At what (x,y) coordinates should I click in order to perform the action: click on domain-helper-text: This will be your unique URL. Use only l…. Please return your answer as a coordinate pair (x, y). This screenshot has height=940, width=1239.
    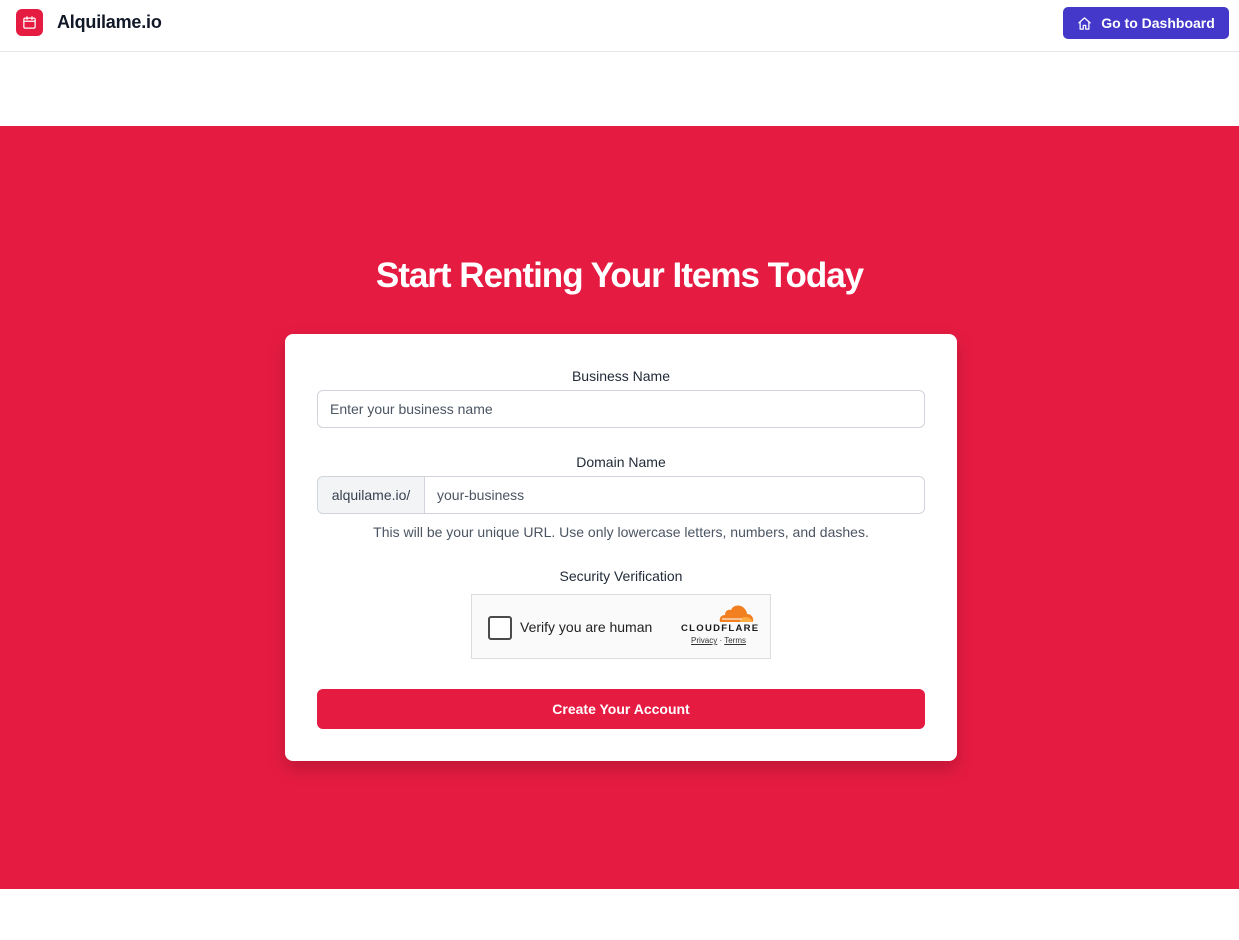
    Looking at the image, I should click on (621, 532).